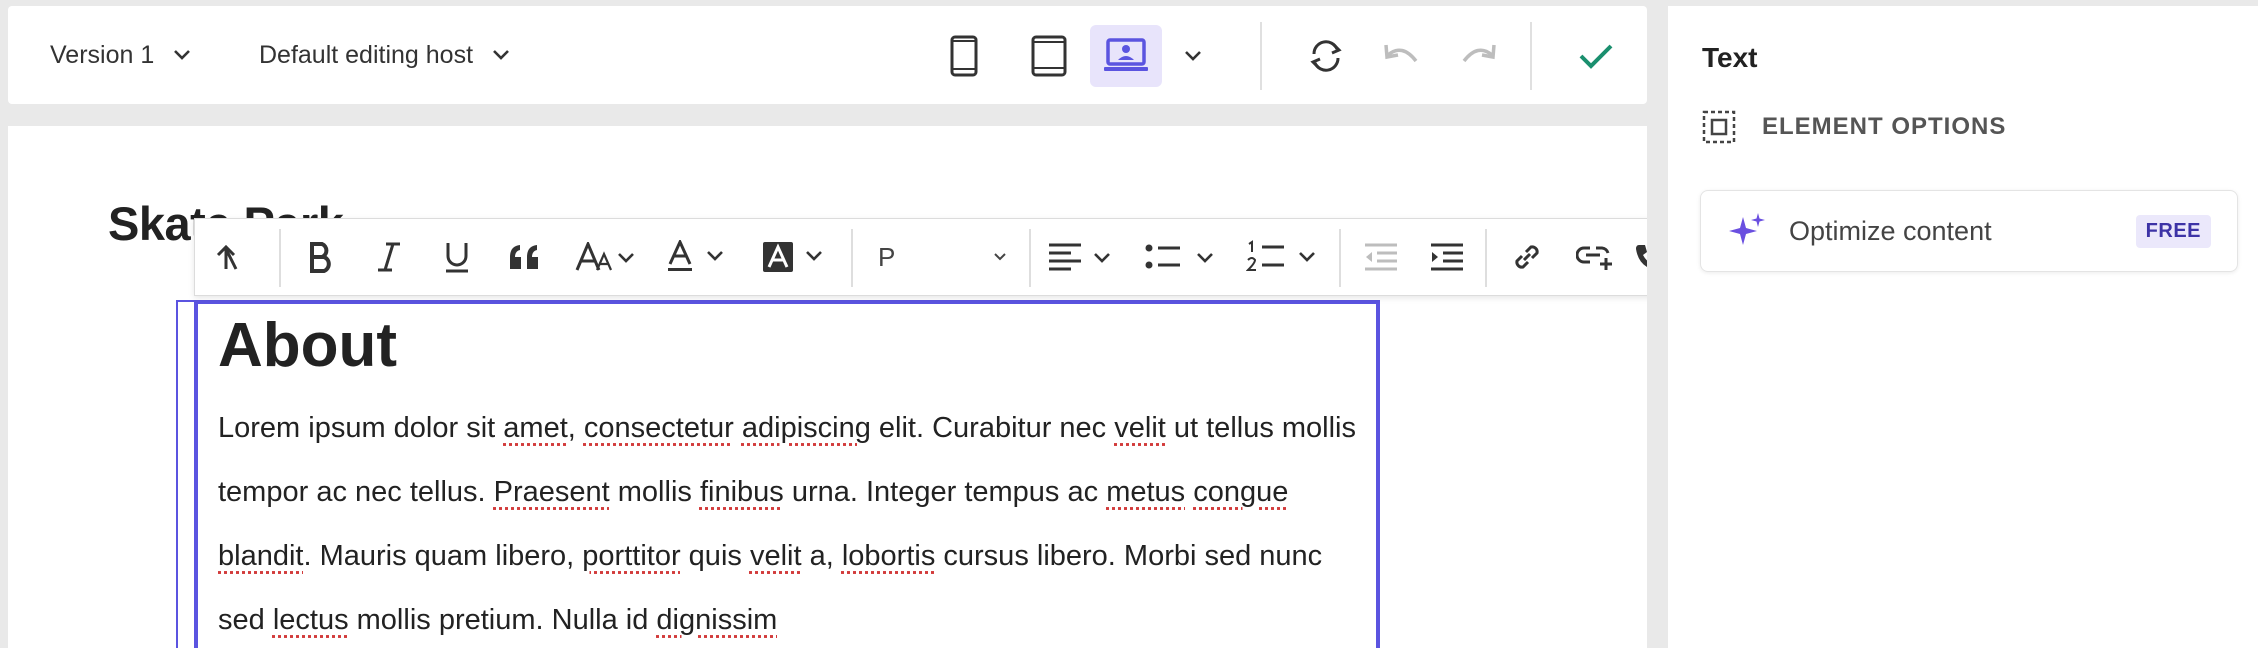 The height and width of the screenshot is (648, 2258). What do you see at coordinates (1962, 231) in the screenshot?
I see `optimize-content-label: Optimize content` at bounding box center [1962, 231].